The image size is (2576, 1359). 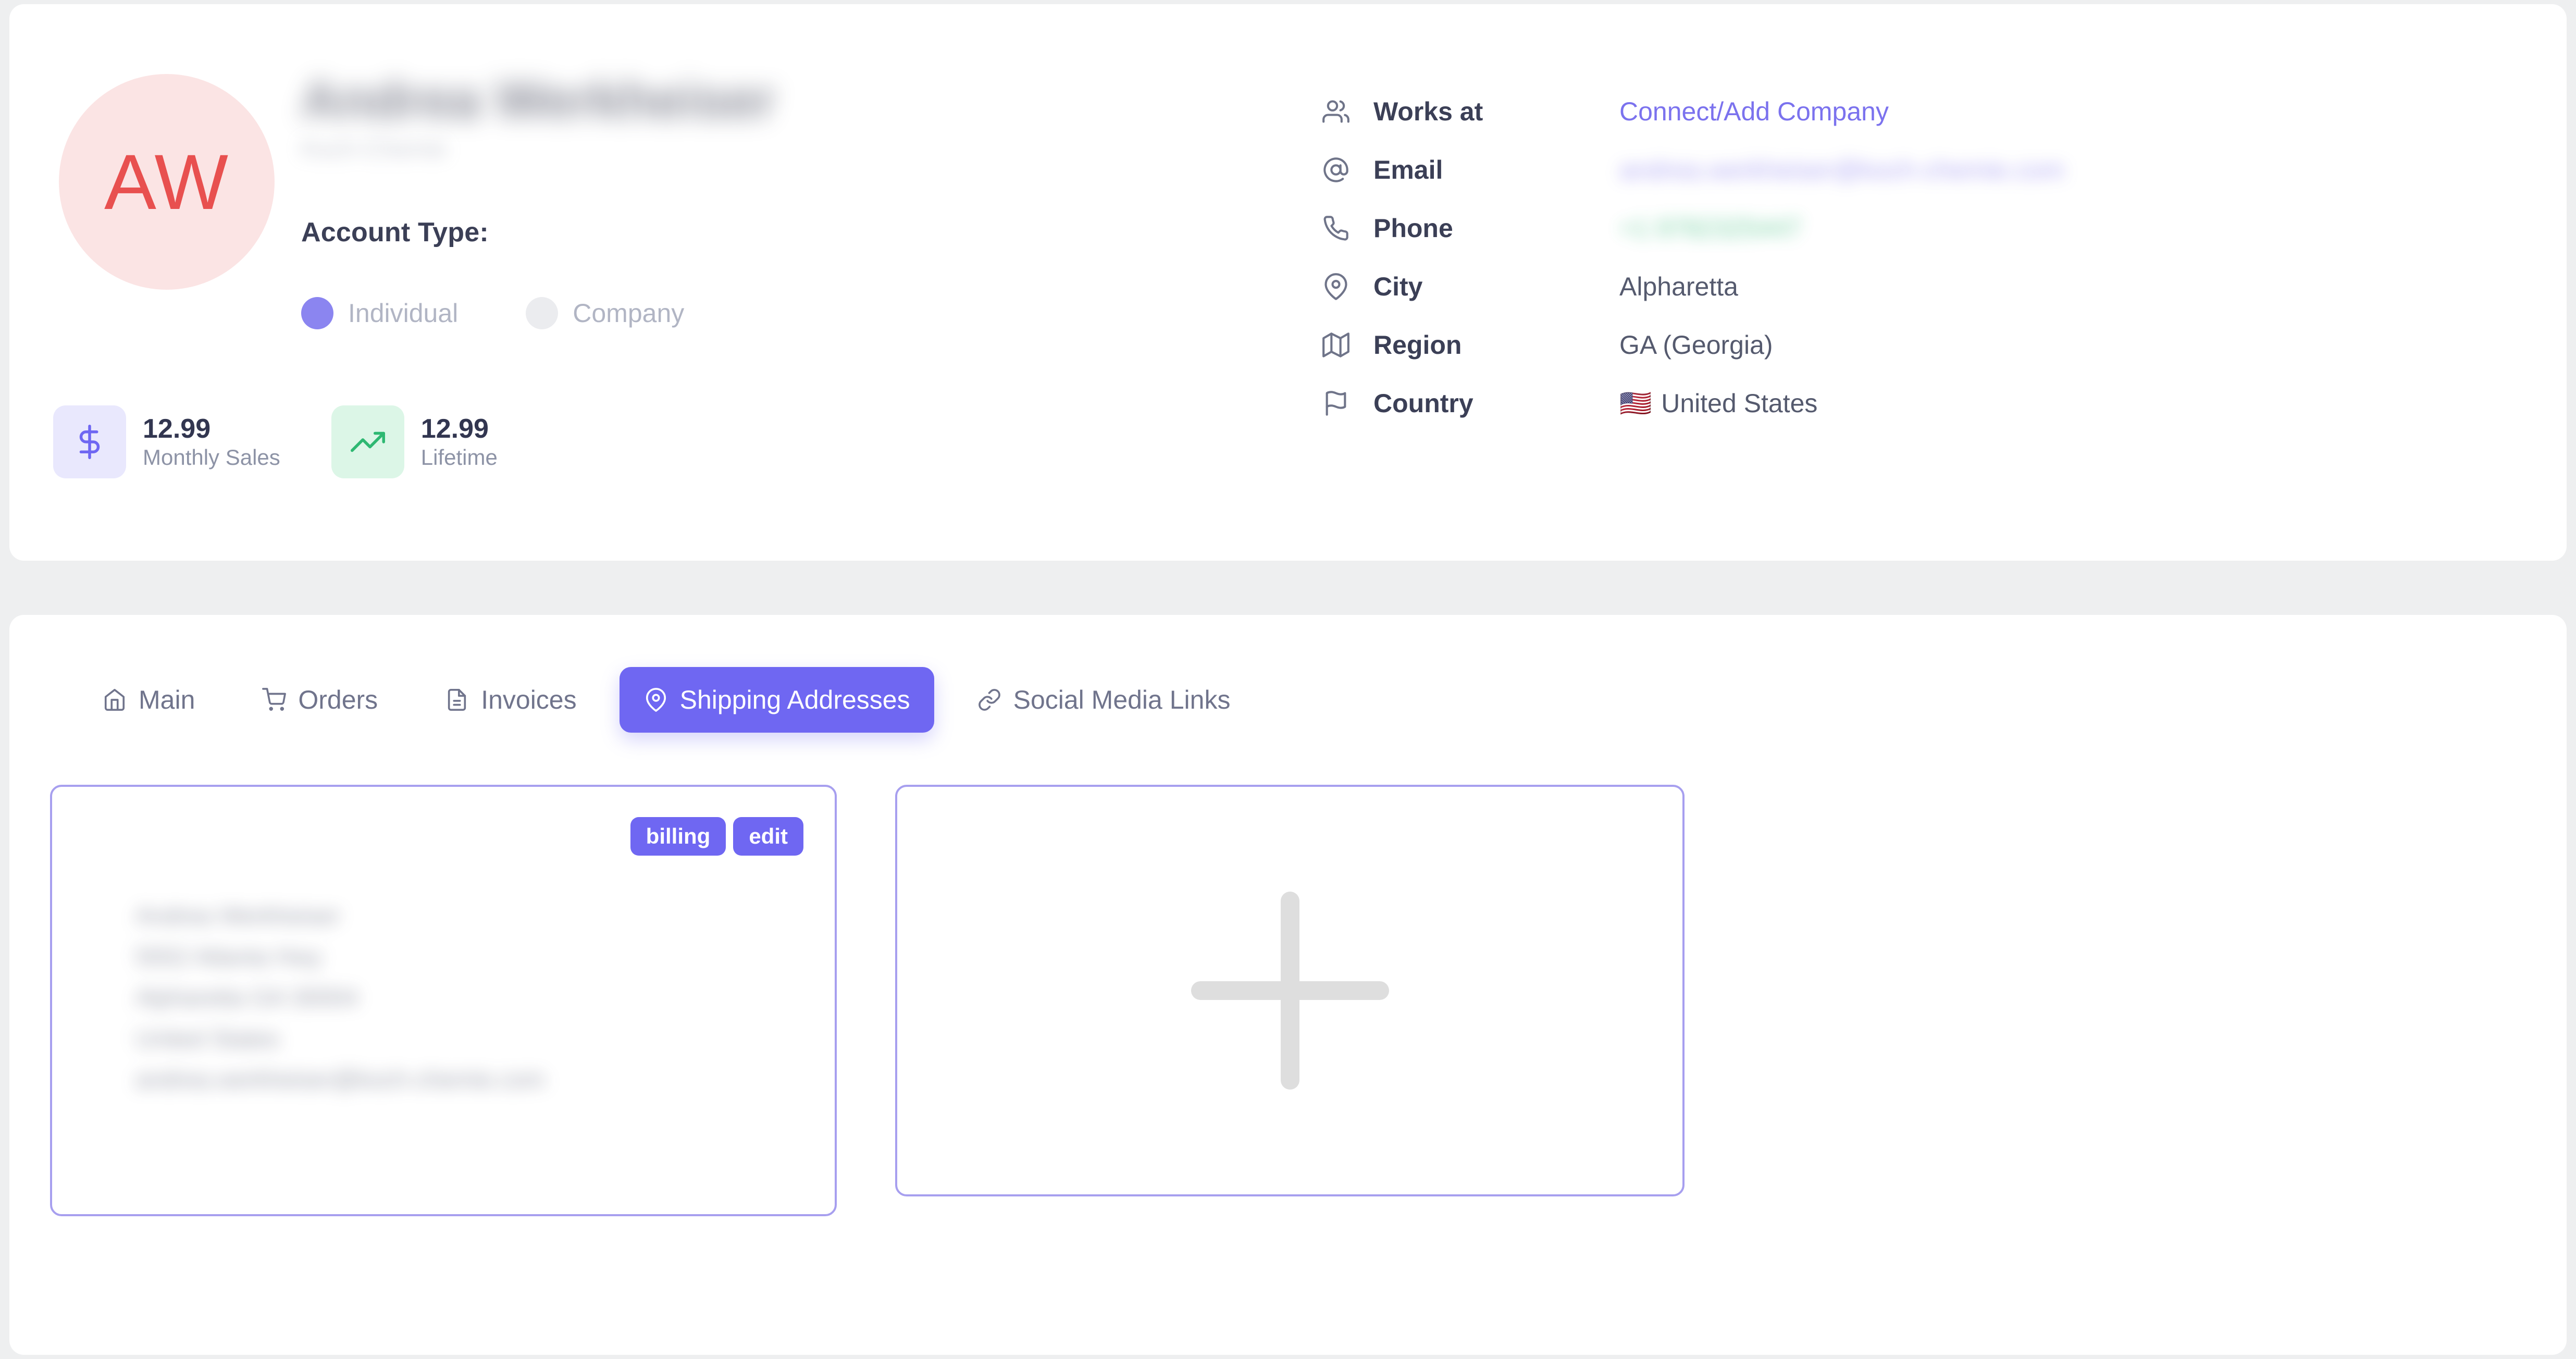 I want to click on radio-option-individual: Individual, so click(x=380, y=313).